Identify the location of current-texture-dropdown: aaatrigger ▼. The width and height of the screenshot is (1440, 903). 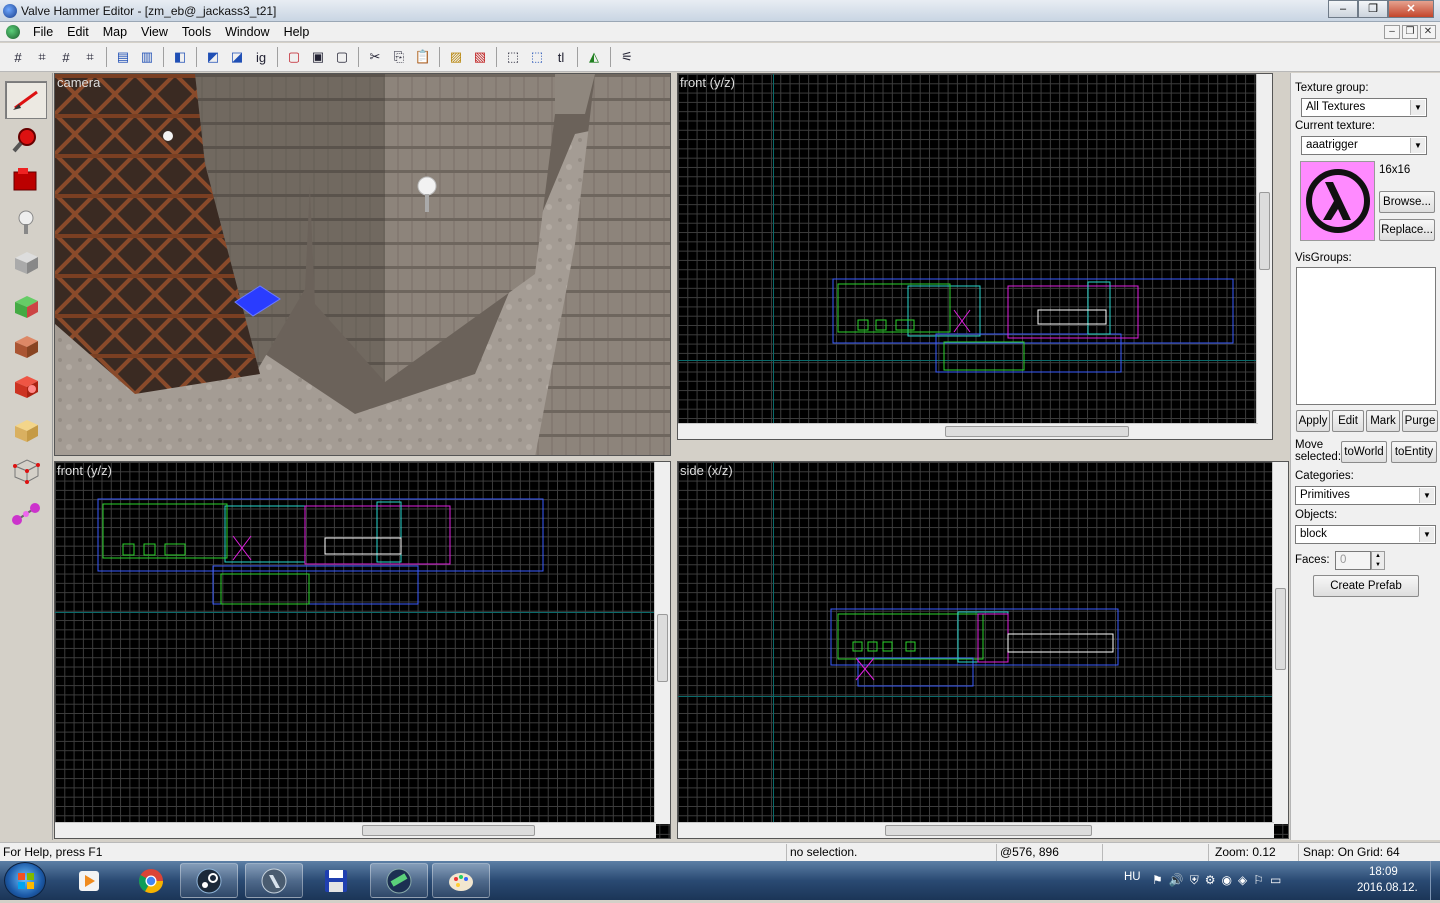
(1364, 145).